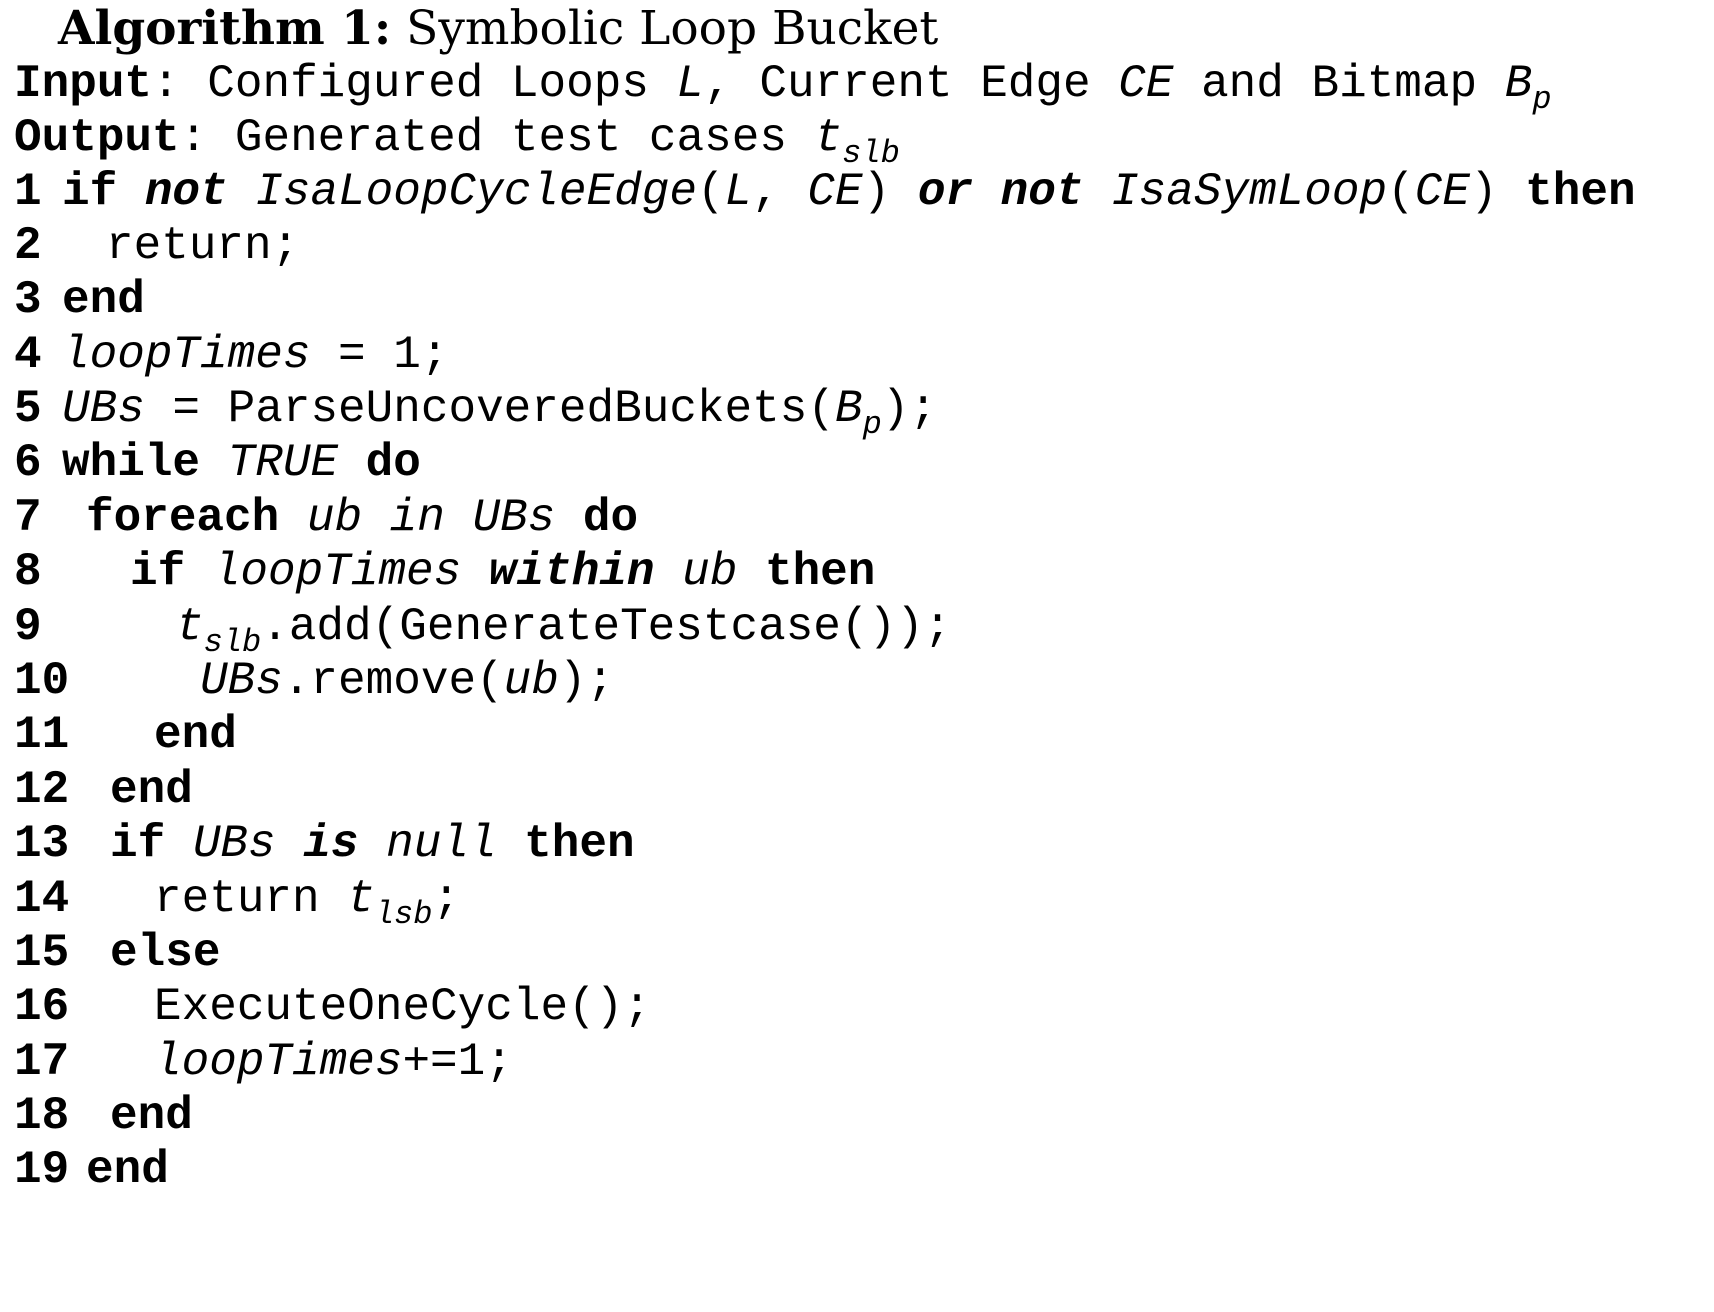 The image size is (1714, 1312). Describe the element at coordinates (42, 1007) in the screenshot. I see `line-number: 16` at that location.